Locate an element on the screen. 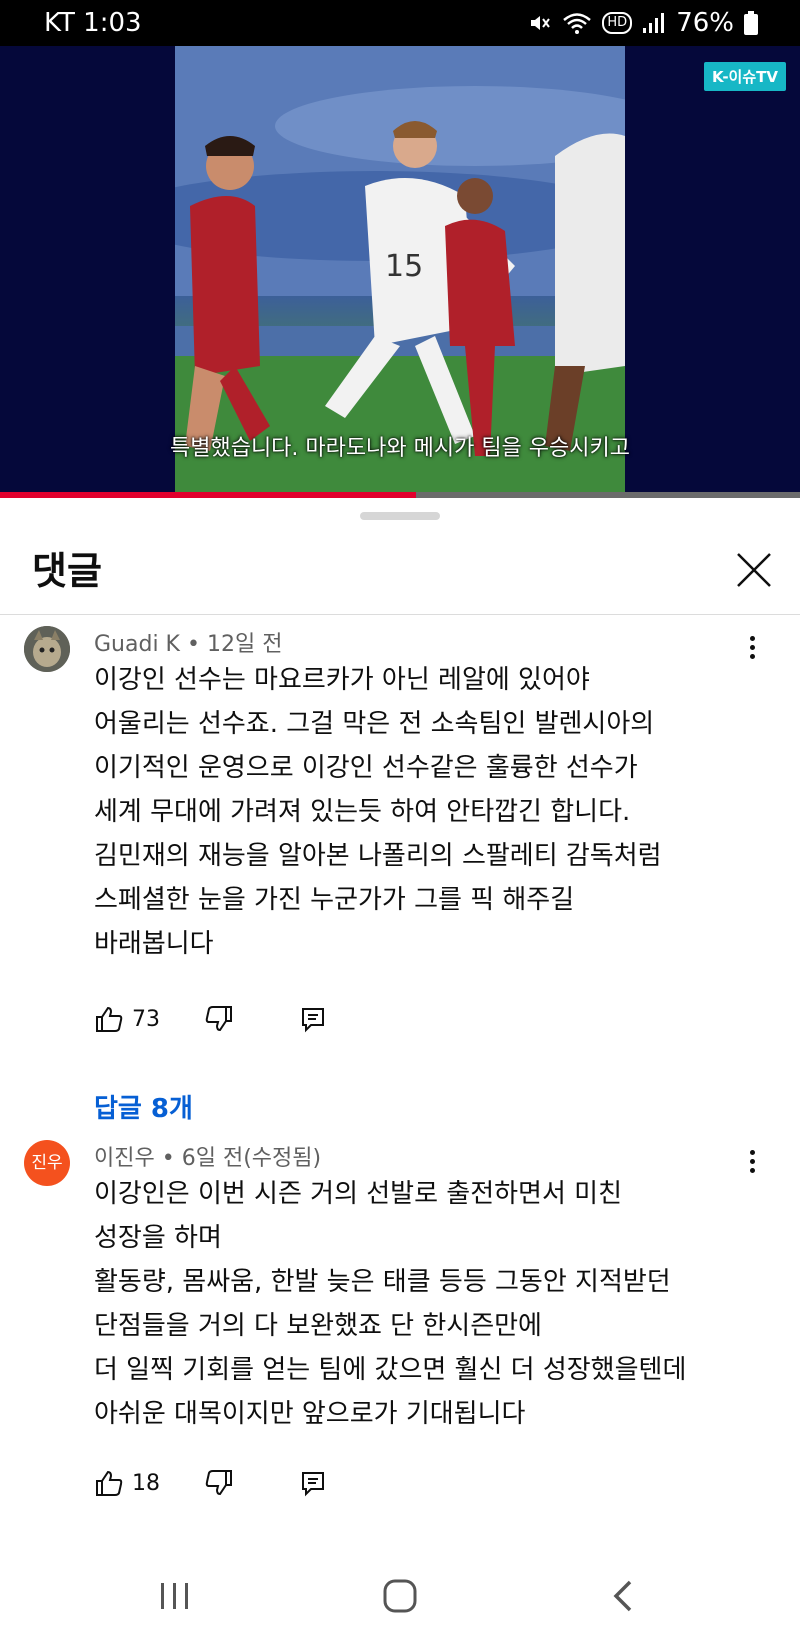 The width and height of the screenshot is (800, 1644). status-icons: HD 76% is located at coordinates (643, 23).